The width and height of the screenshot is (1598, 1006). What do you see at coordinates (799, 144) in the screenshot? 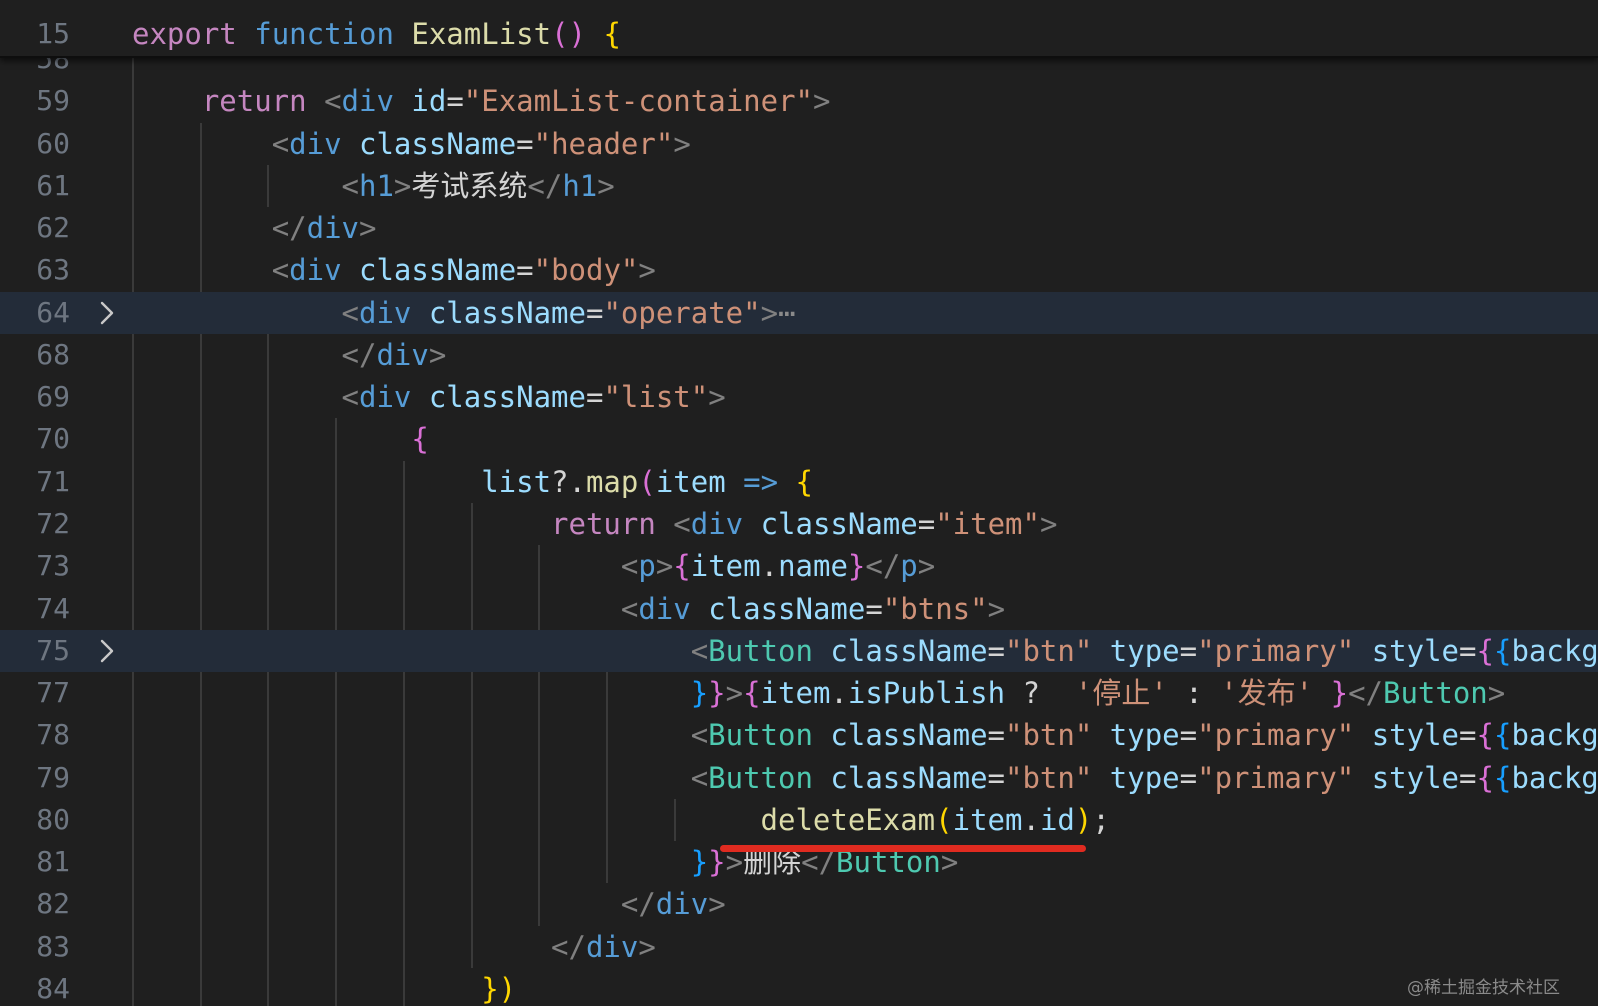
I see `code-line: 60 <div className="header">` at bounding box center [799, 144].